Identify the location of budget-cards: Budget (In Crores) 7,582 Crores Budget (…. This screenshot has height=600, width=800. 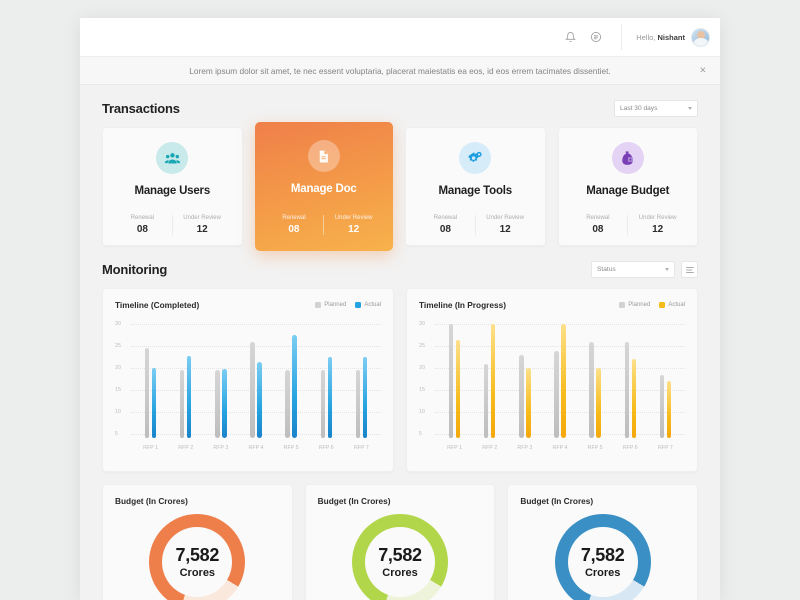
(400, 542).